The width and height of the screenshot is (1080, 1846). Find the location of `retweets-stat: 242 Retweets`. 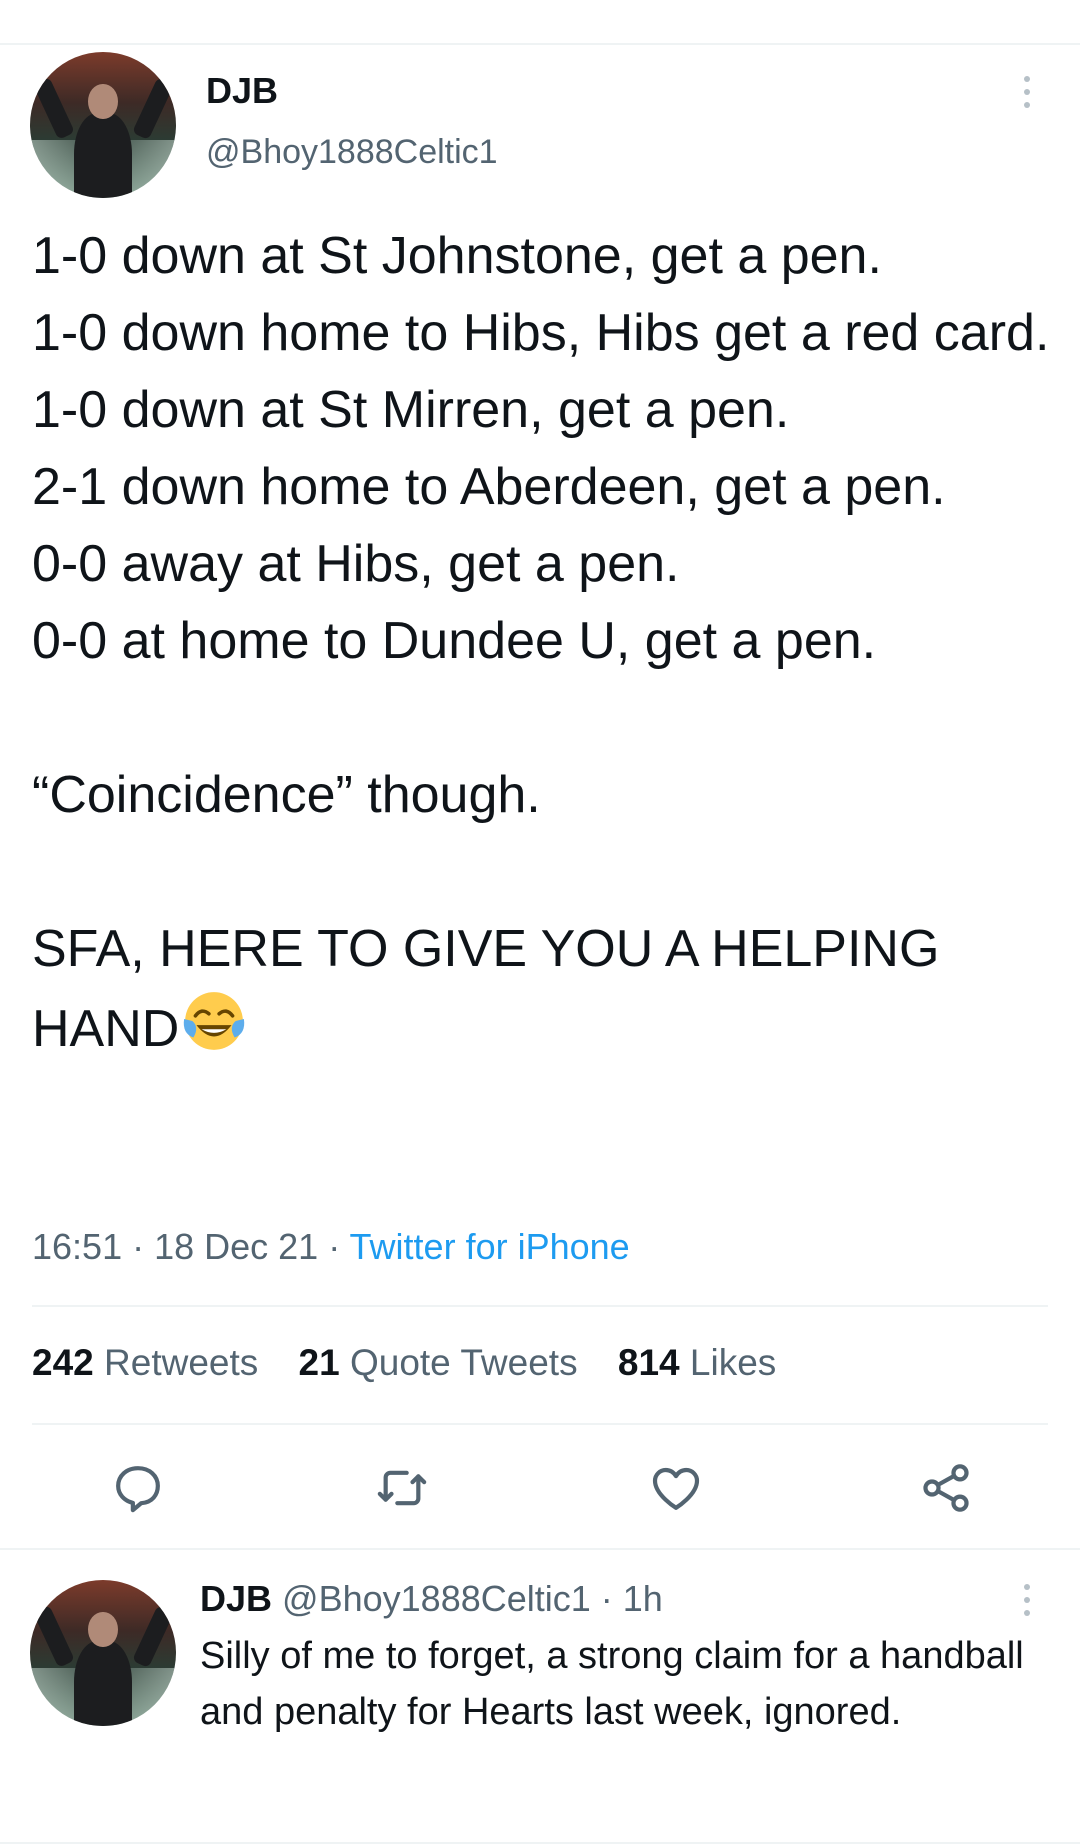

retweets-stat: 242 Retweets is located at coordinates (145, 1362).